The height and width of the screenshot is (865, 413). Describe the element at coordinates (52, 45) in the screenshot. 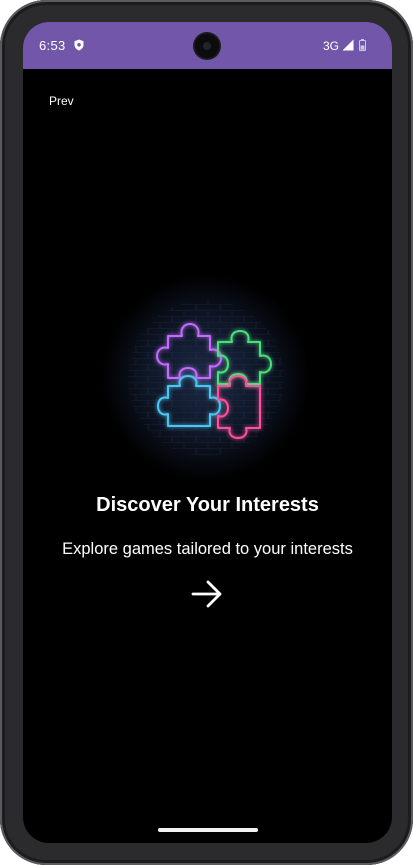

I see `status-time: 6:53` at that location.